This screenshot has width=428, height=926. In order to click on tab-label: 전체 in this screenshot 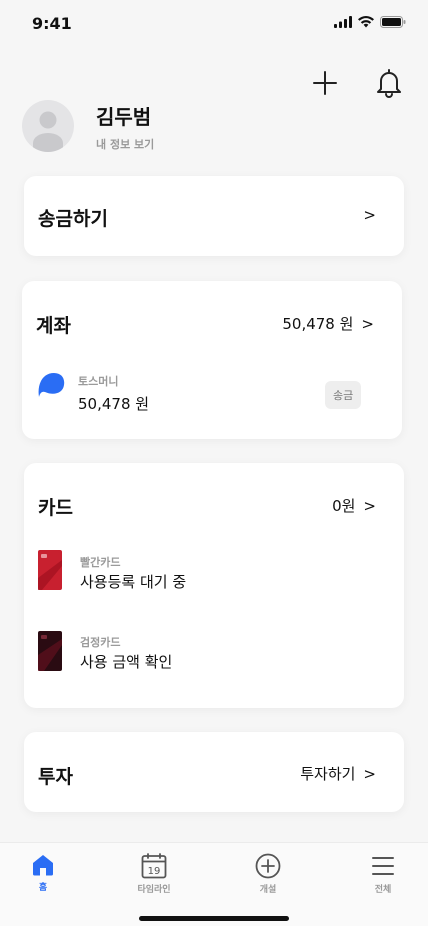, I will do `click(383, 890)`.